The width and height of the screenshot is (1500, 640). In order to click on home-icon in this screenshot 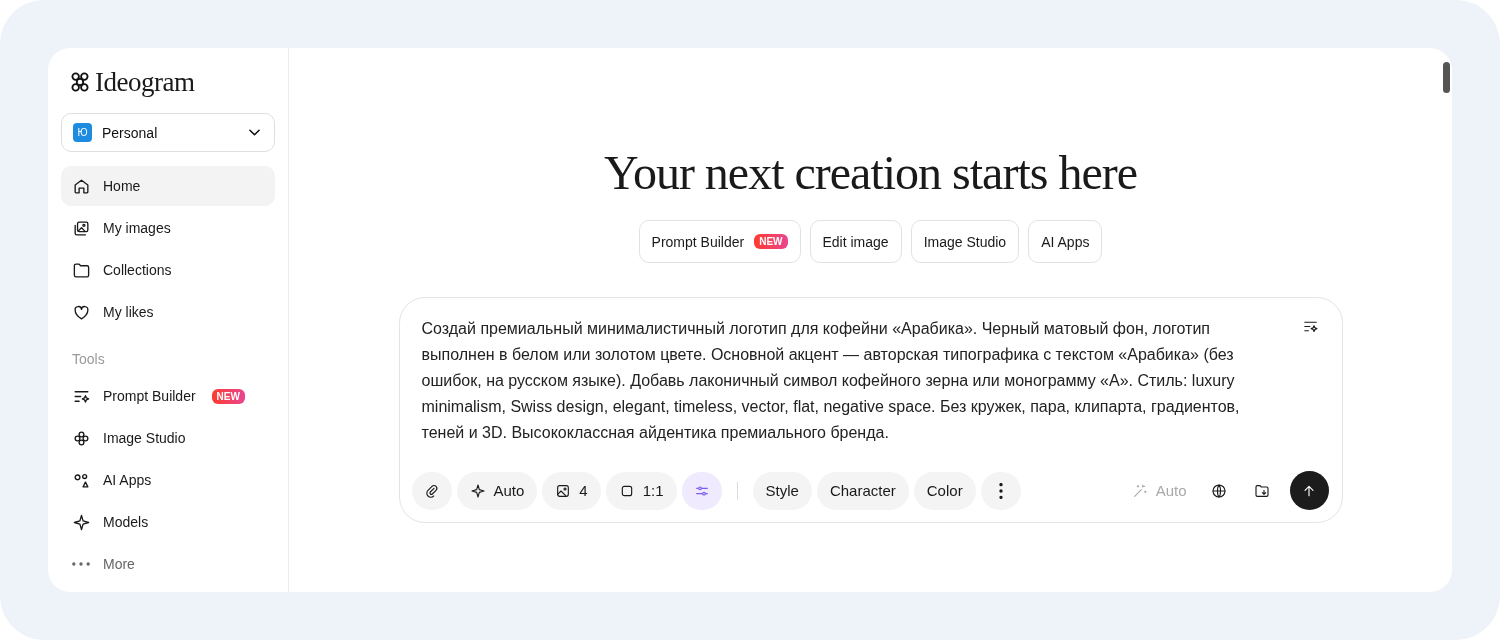, I will do `click(81, 186)`.